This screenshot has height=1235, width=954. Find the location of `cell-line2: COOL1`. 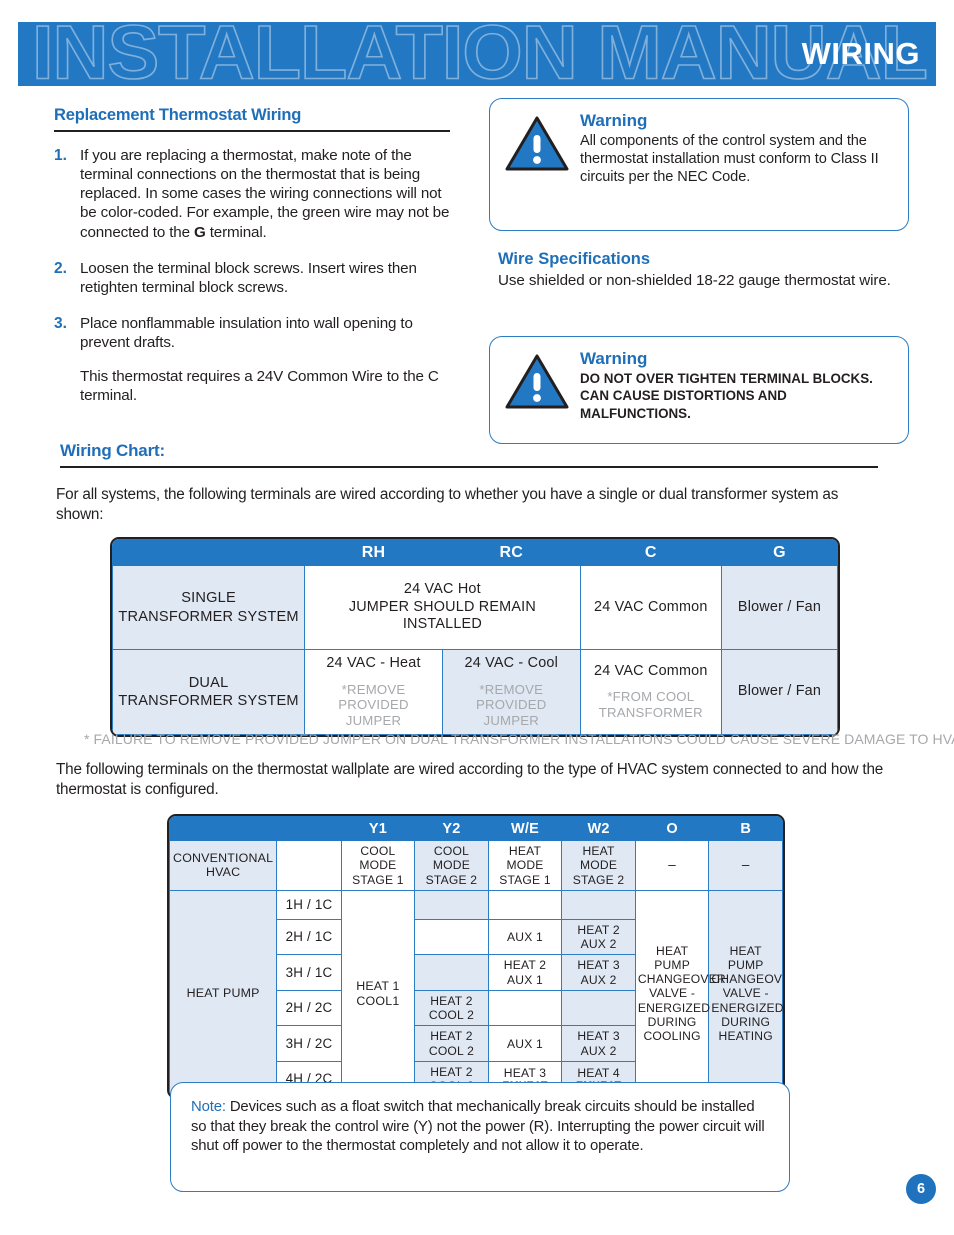

cell-line2: COOL1 is located at coordinates (378, 1000).